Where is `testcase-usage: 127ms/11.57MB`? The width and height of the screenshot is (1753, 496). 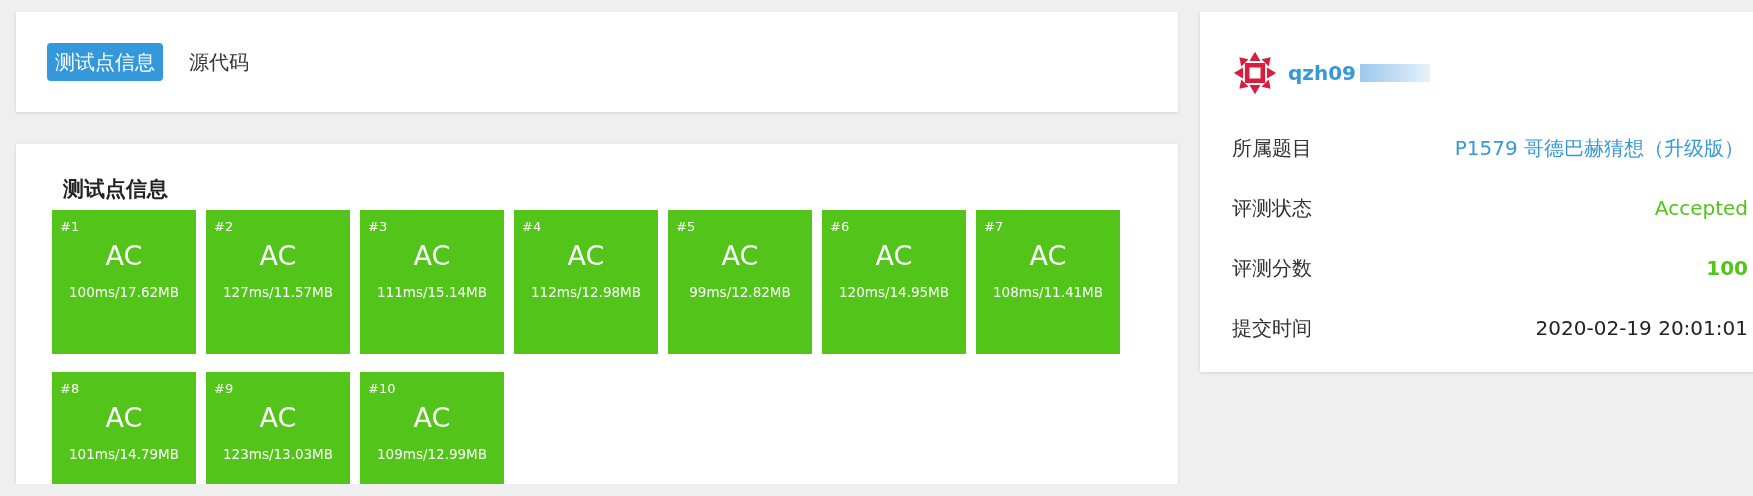 testcase-usage: 127ms/11.57MB is located at coordinates (278, 292).